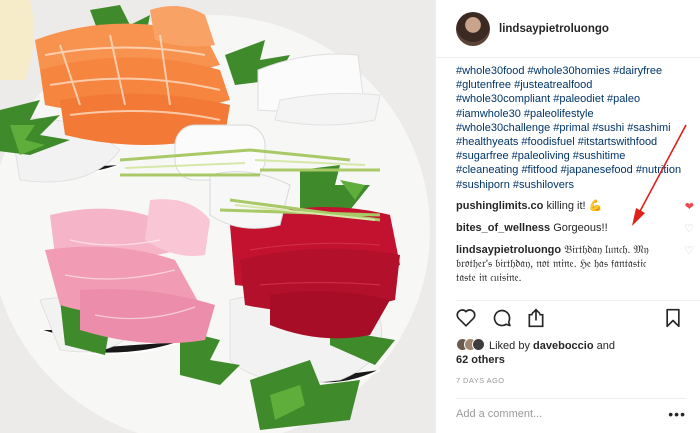 This screenshot has height=433, width=700. I want to click on post-timestamp: 7 DAYS AGO, so click(480, 380).